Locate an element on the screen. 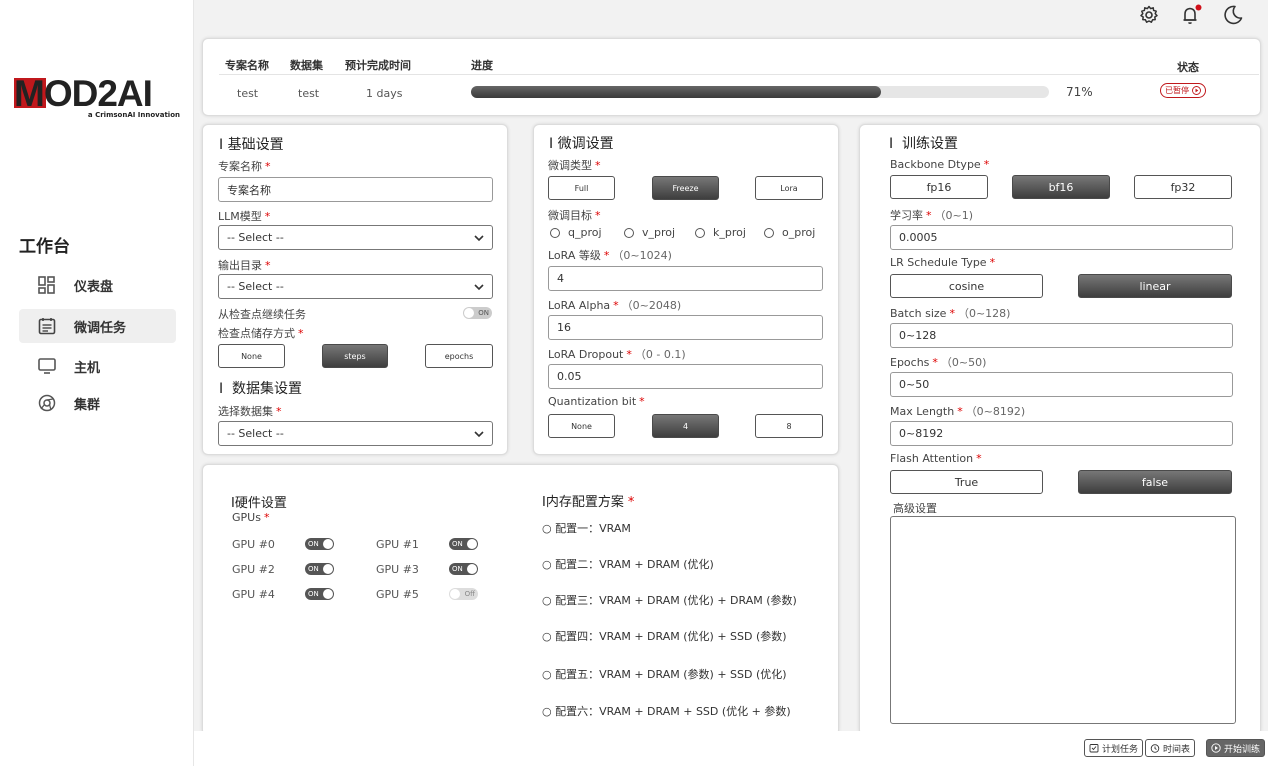  header-name: 专案名称 is located at coordinates (247, 65).